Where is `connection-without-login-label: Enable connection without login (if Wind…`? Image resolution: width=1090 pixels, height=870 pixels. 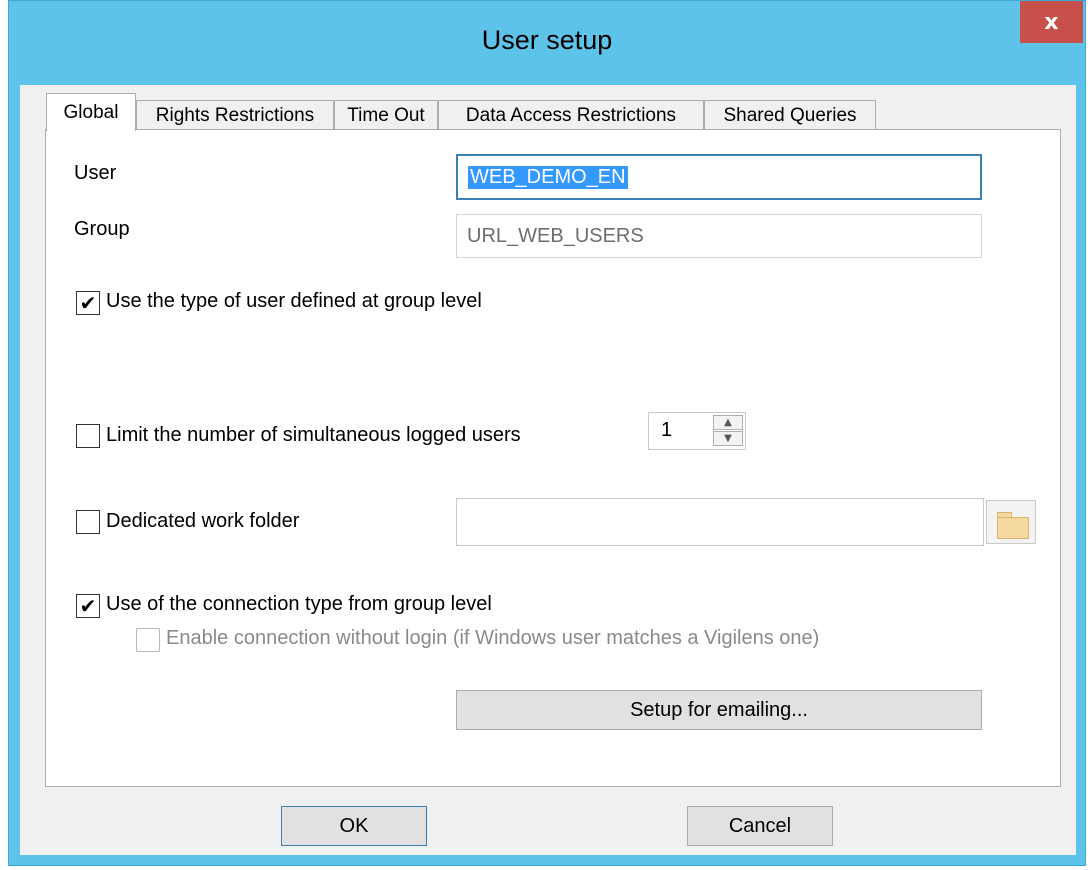
connection-without-login-label: Enable connection without login (if Wind… is located at coordinates (493, 638).